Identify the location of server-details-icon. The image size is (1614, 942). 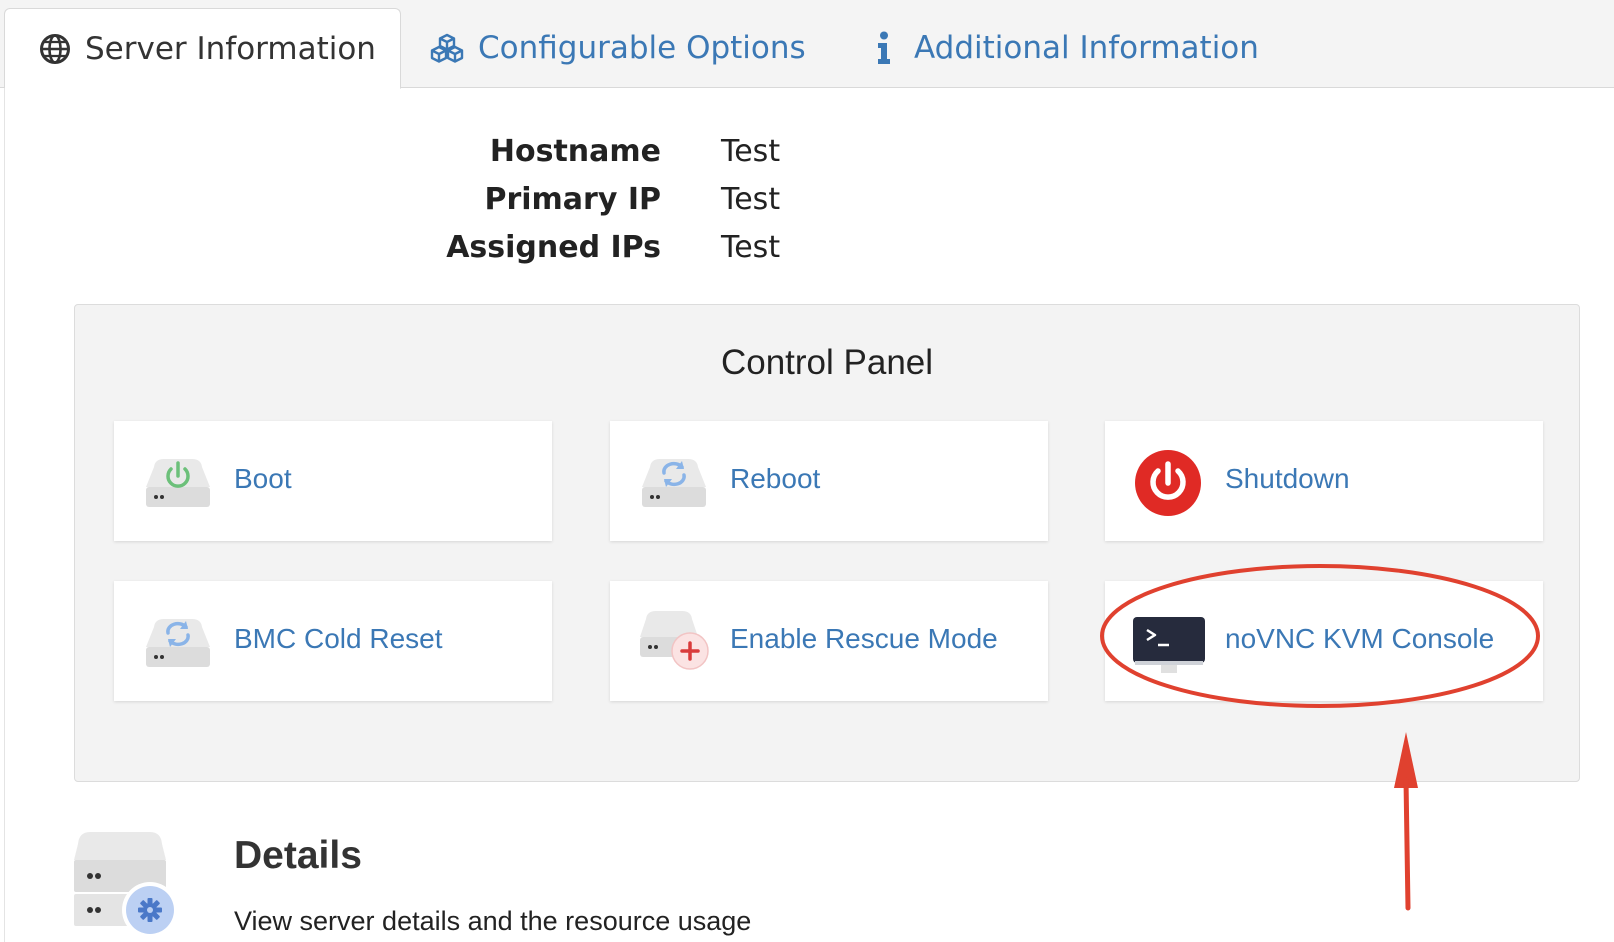
(126, 885).